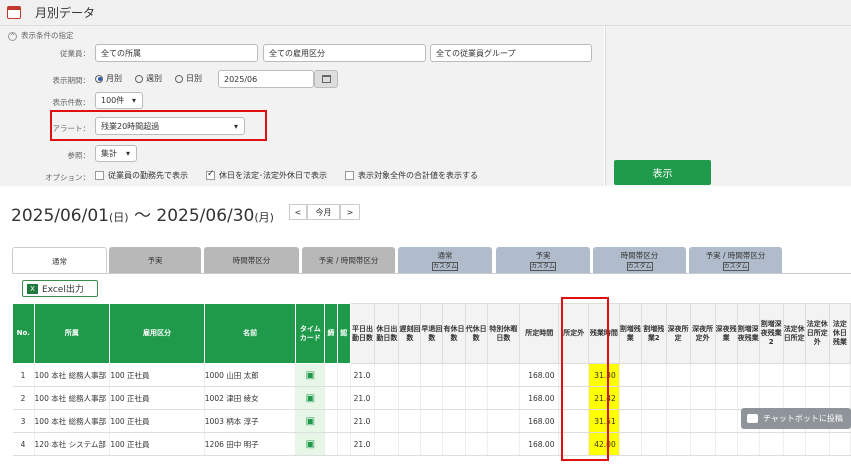  What do you see at coordinates (387, 333) in the screenshot?
I see `column-header: 休日出勤日数` at bounding box center [387, 333].